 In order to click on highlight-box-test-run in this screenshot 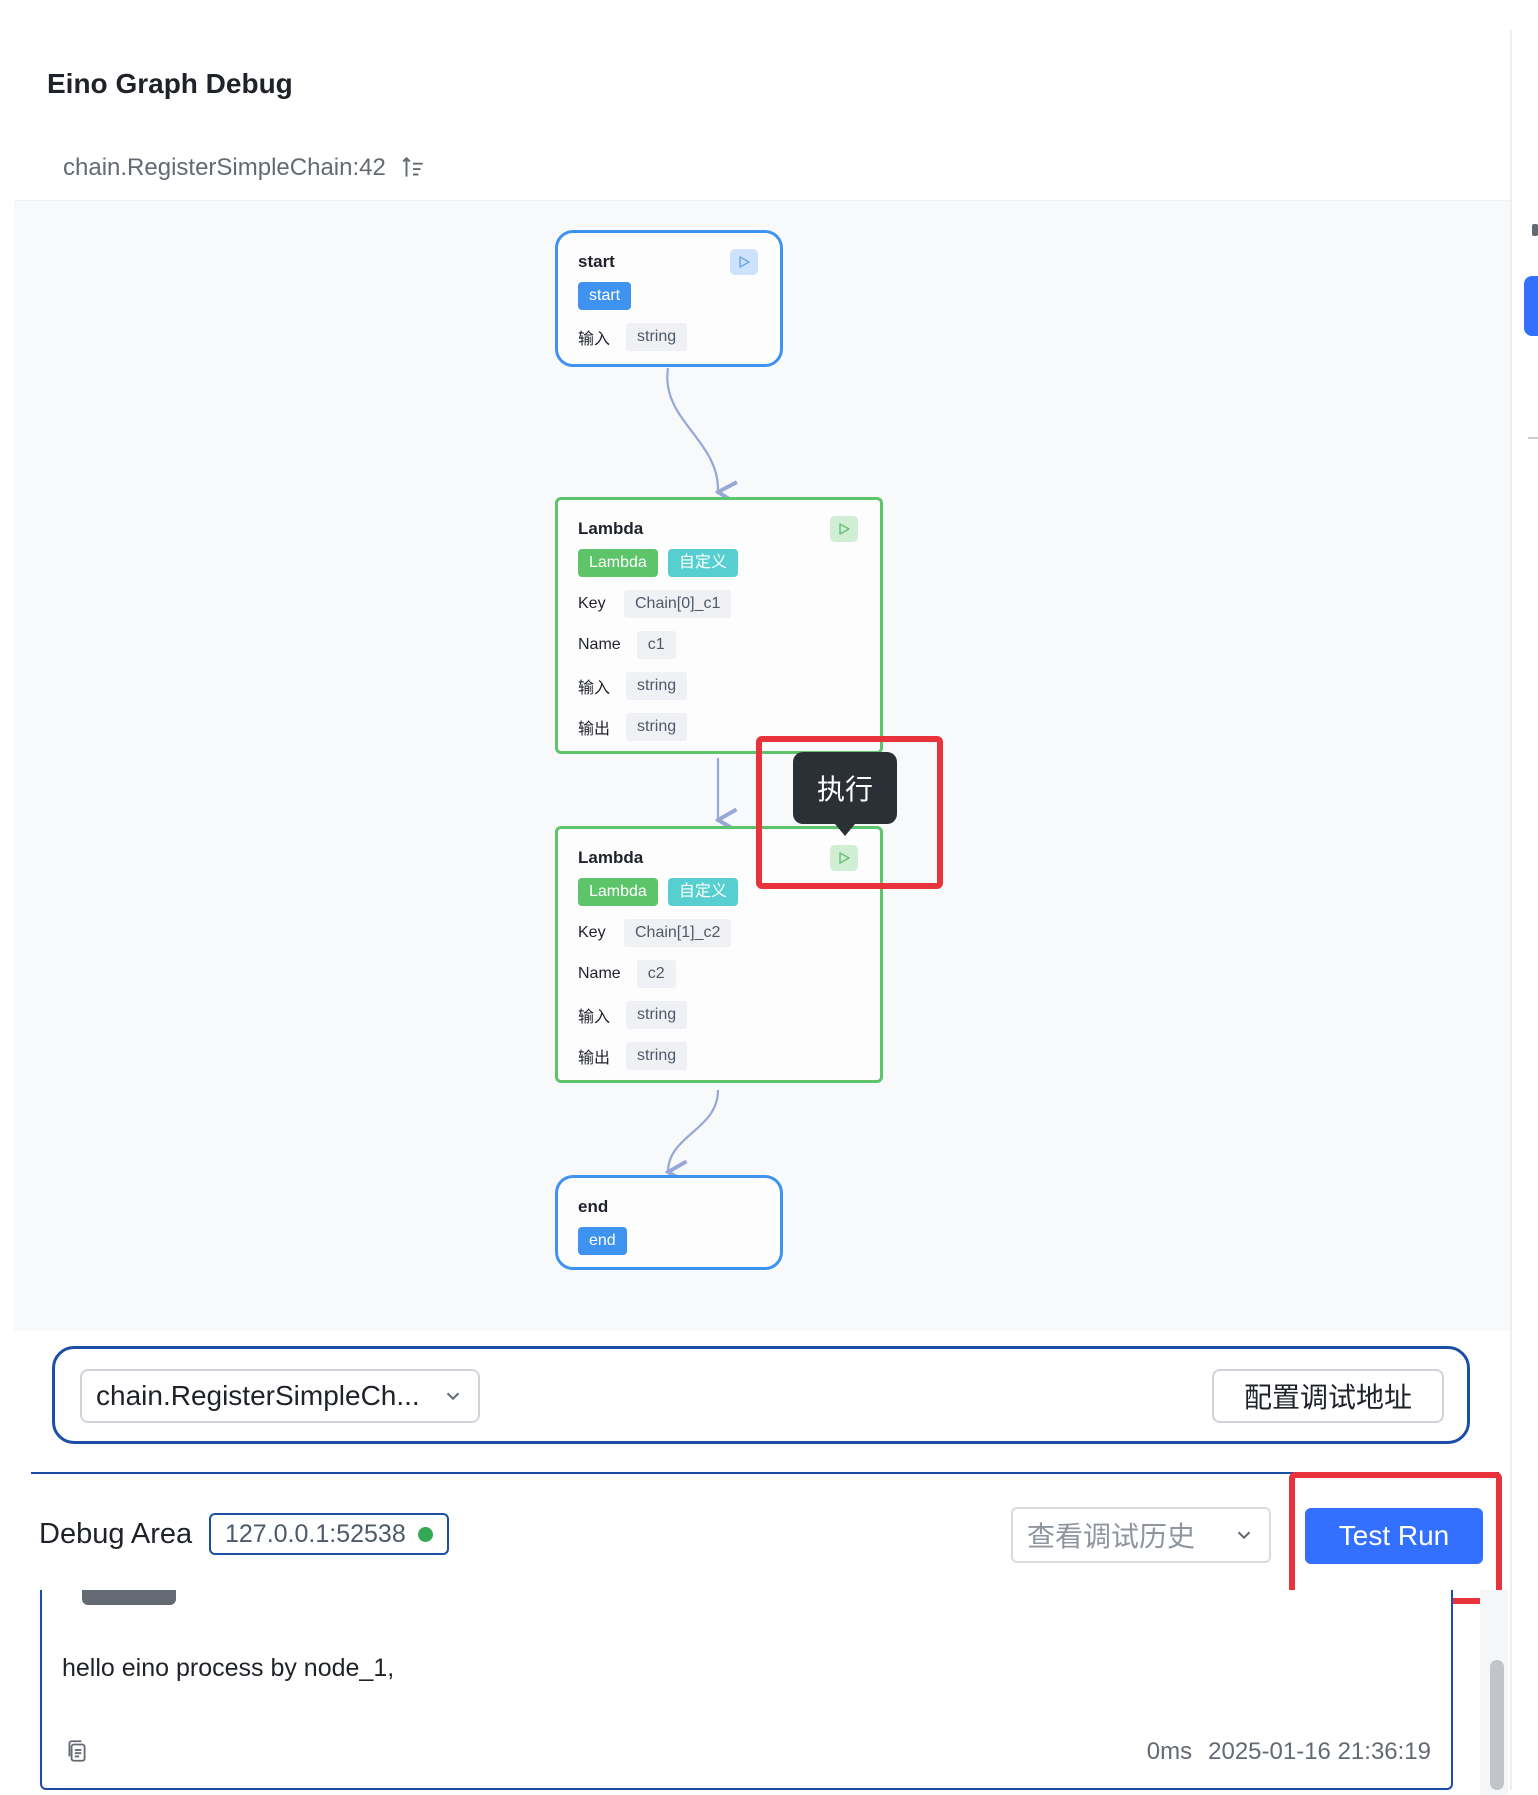, I will do `click(1395, 1538)`.